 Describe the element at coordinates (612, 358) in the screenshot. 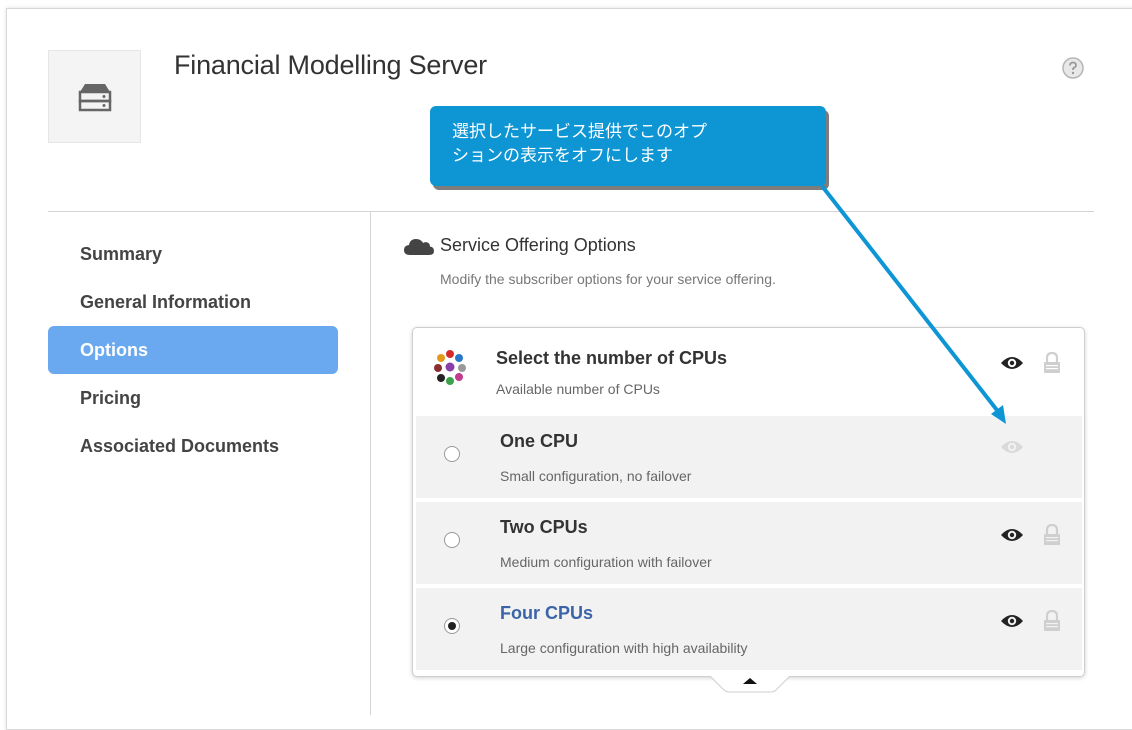

I see `option-group-title: Select the number of CPUs` at that location.